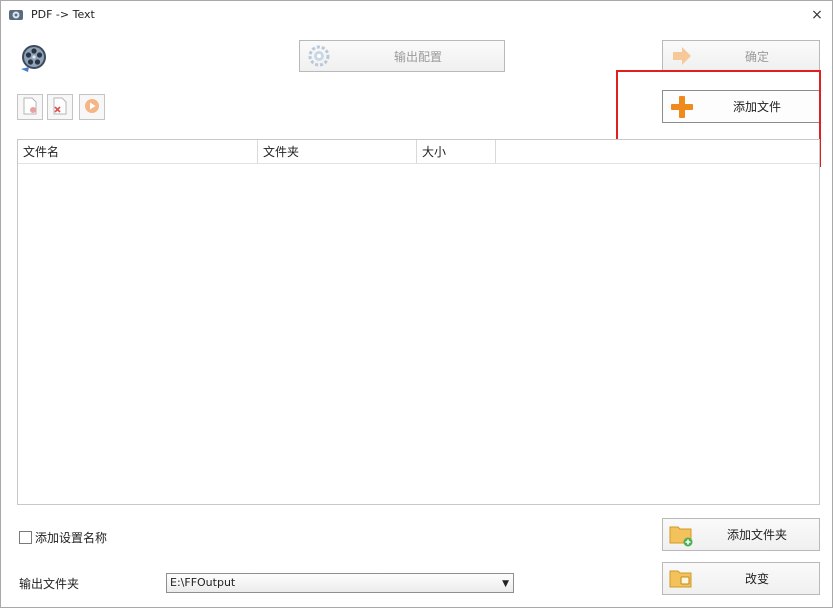 This screenshot has height=608, width=833. Describe the element at coordinates (33, 59) in the screenshot. I see `film-reel-icon` at that location.